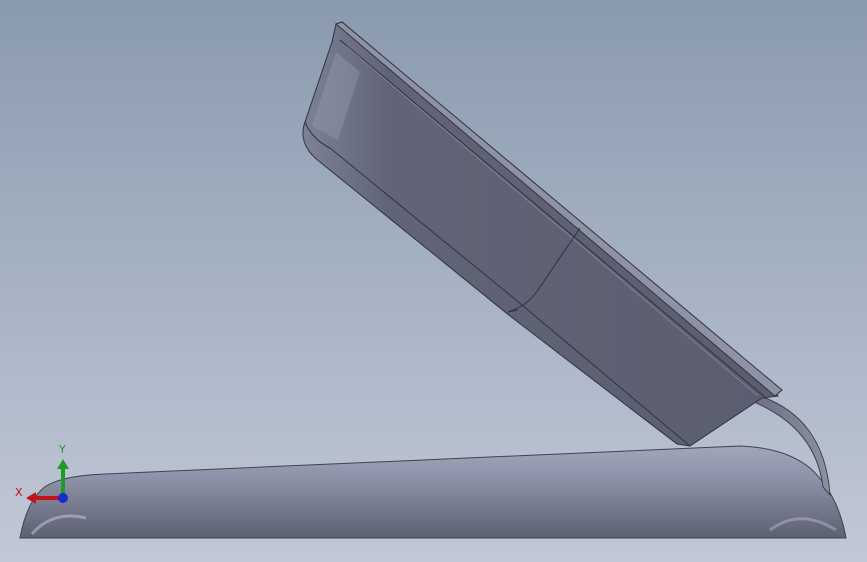 This screenshot has height=562, width=867. I want to click on z-axis-dot, so click(63, 498).